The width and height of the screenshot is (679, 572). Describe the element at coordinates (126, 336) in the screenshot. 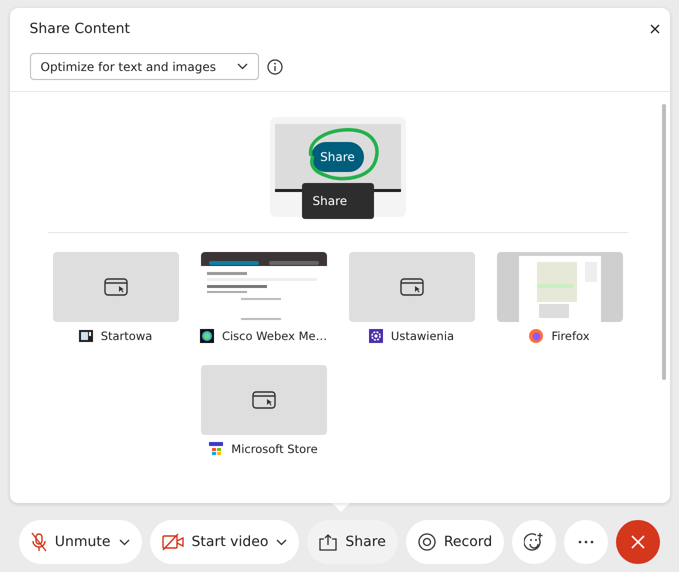

I see `window-title: Startowa` at that location.